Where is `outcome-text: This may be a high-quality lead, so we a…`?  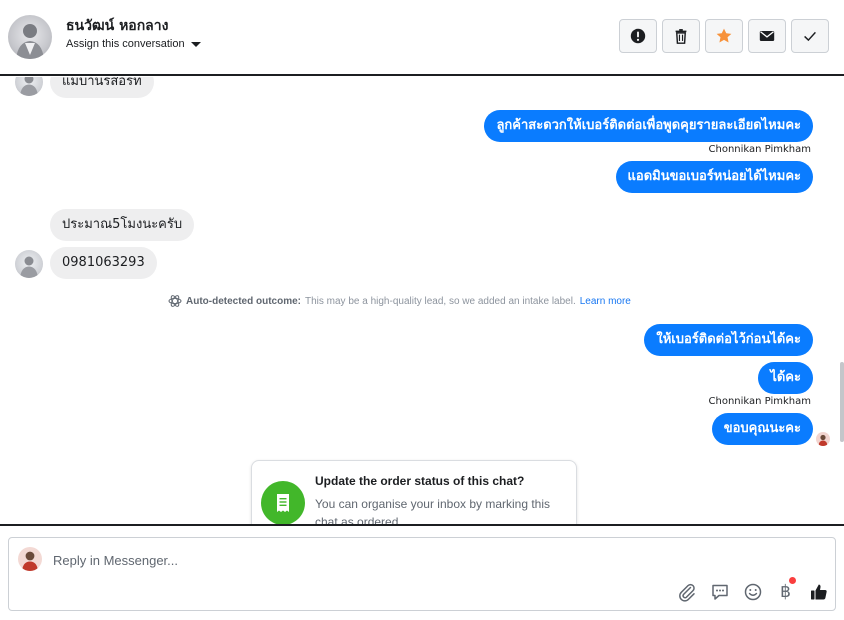
outcome-text: This may be a high-quality lead, so we a… is located at coordinates (440, 301).